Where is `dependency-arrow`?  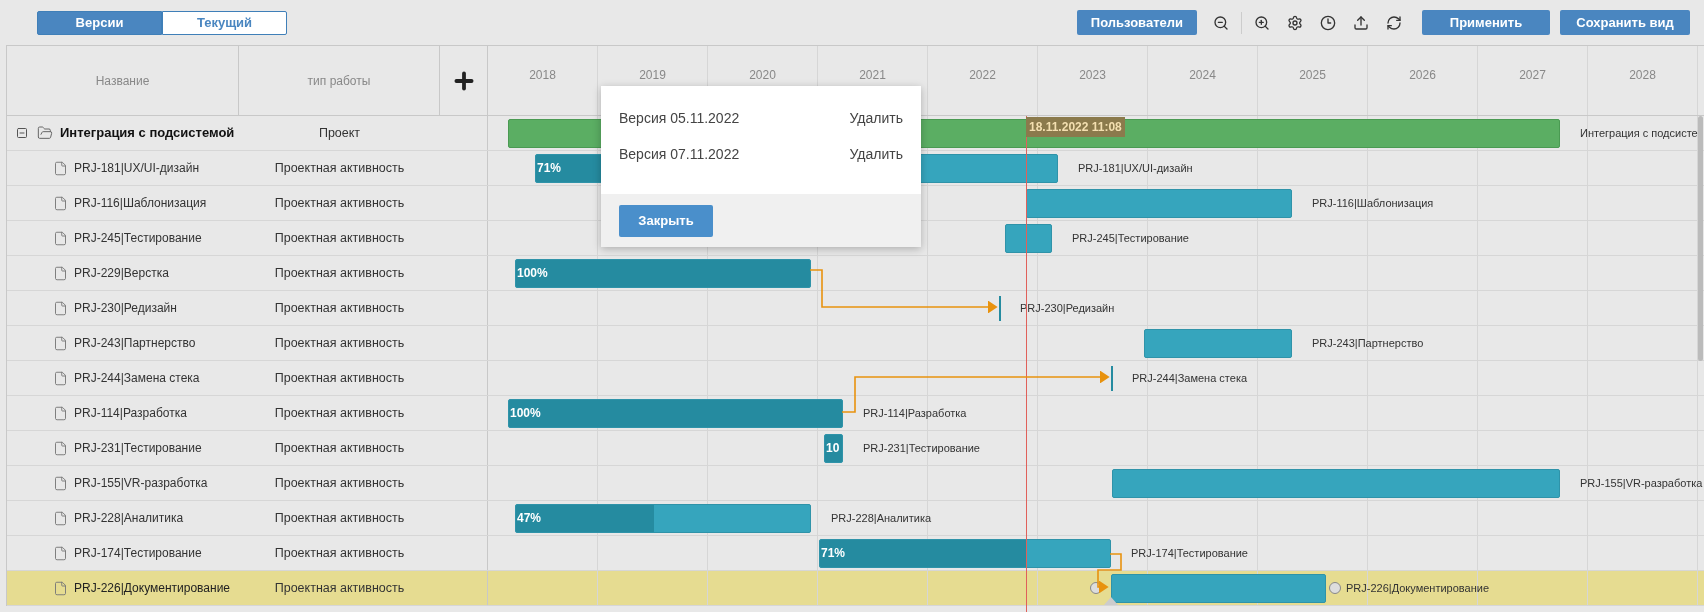 dependency-arrow is located at coordinates (1109, 573).